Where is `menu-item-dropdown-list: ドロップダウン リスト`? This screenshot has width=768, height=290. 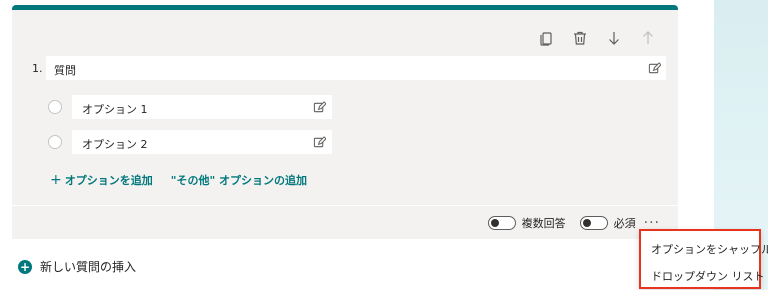 menu-item-dropdown-list: ドロップダウン リスト is located at coordinates (708, 276).